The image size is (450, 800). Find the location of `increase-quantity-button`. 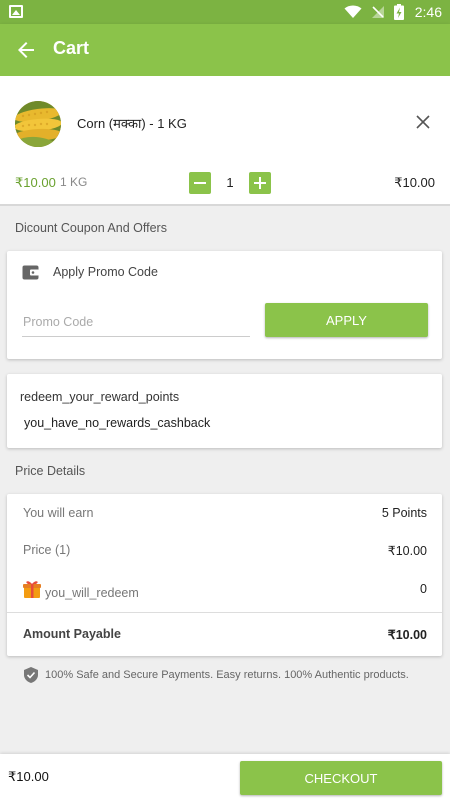

increase-quantity-button is located at coordinates (260, 183).